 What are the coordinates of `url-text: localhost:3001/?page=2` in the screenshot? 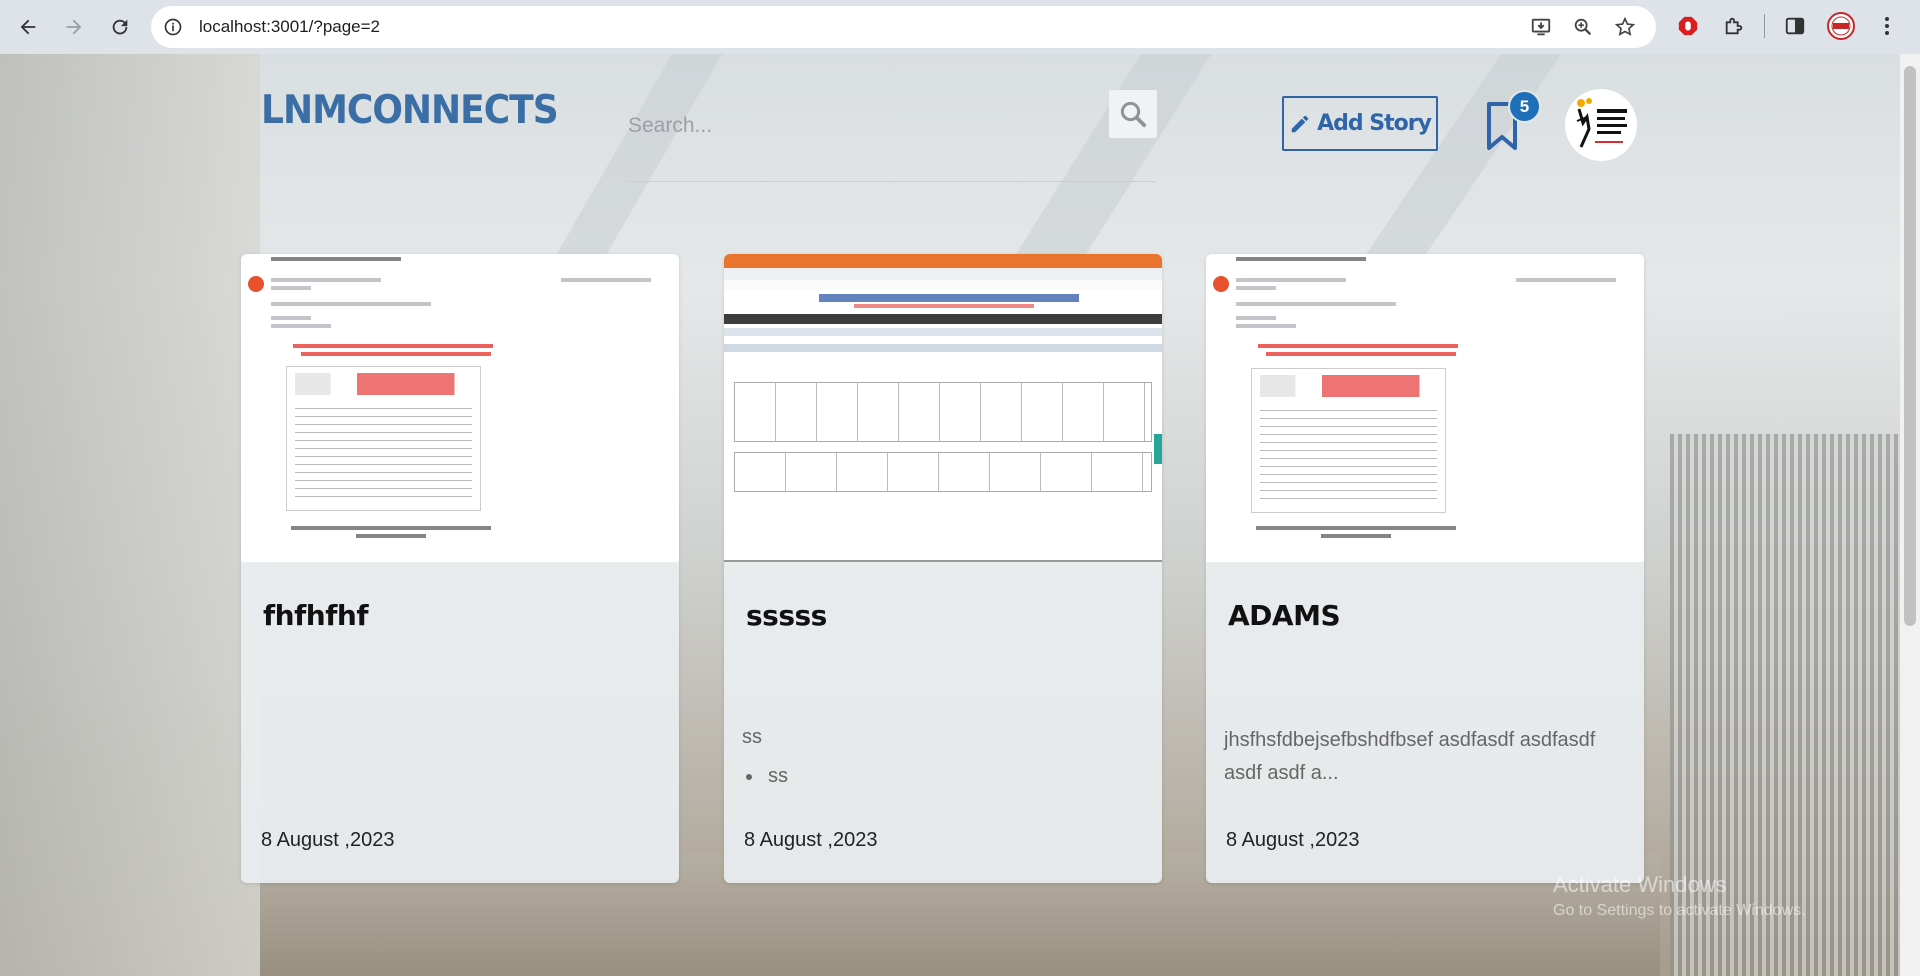 It's located at (289, 27).